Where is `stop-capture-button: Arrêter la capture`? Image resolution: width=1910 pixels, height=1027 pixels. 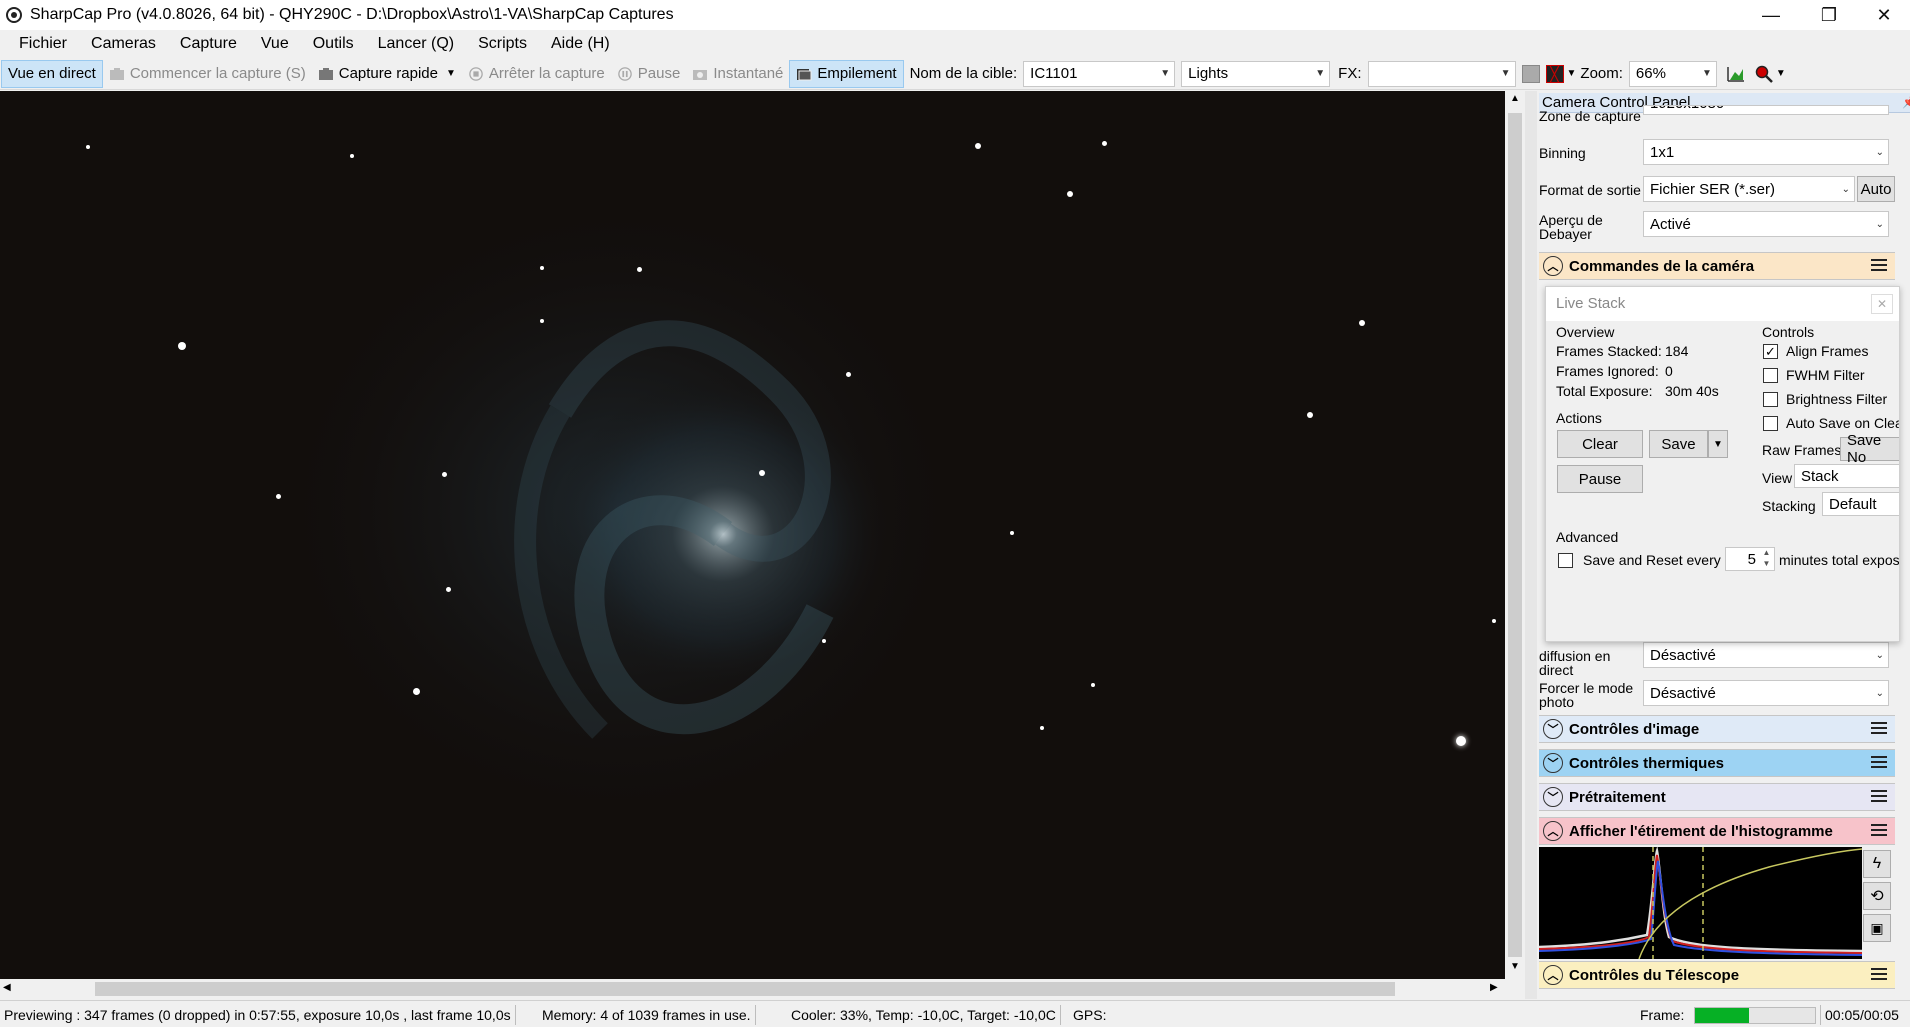 stop-capture-button: Arrêter la capture is located at coordinates (536, 74).